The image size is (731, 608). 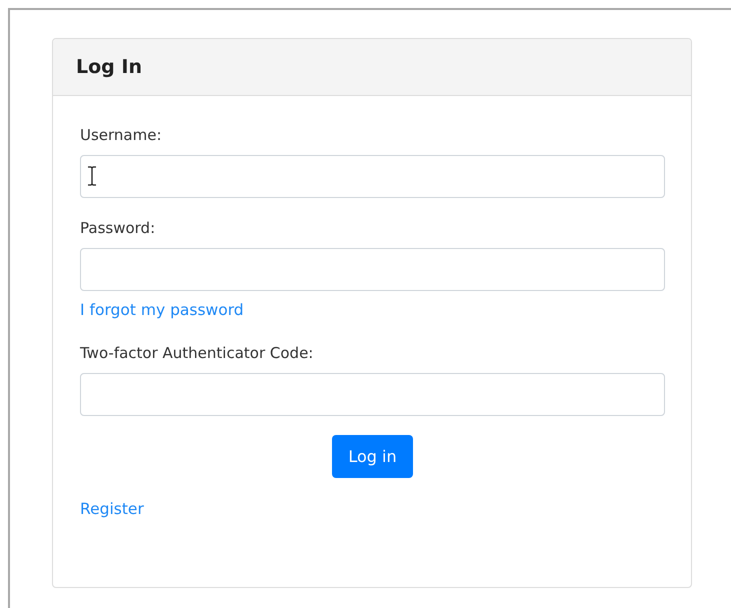 I want to click on forgot-password-link: I forgot my password, so click(x=162, y=310).